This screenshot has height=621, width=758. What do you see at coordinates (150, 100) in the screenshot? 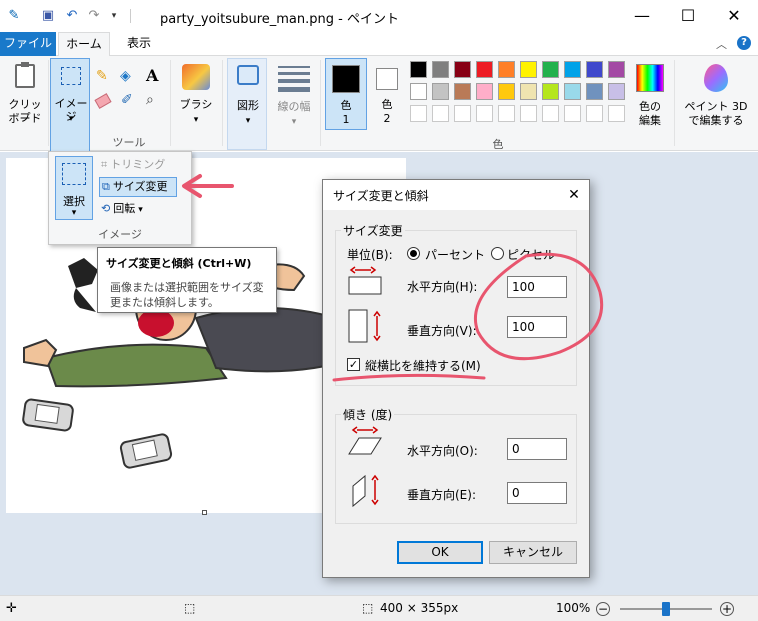
I see `magnifier-icon: ⌕` at bounding box center [150, 100].